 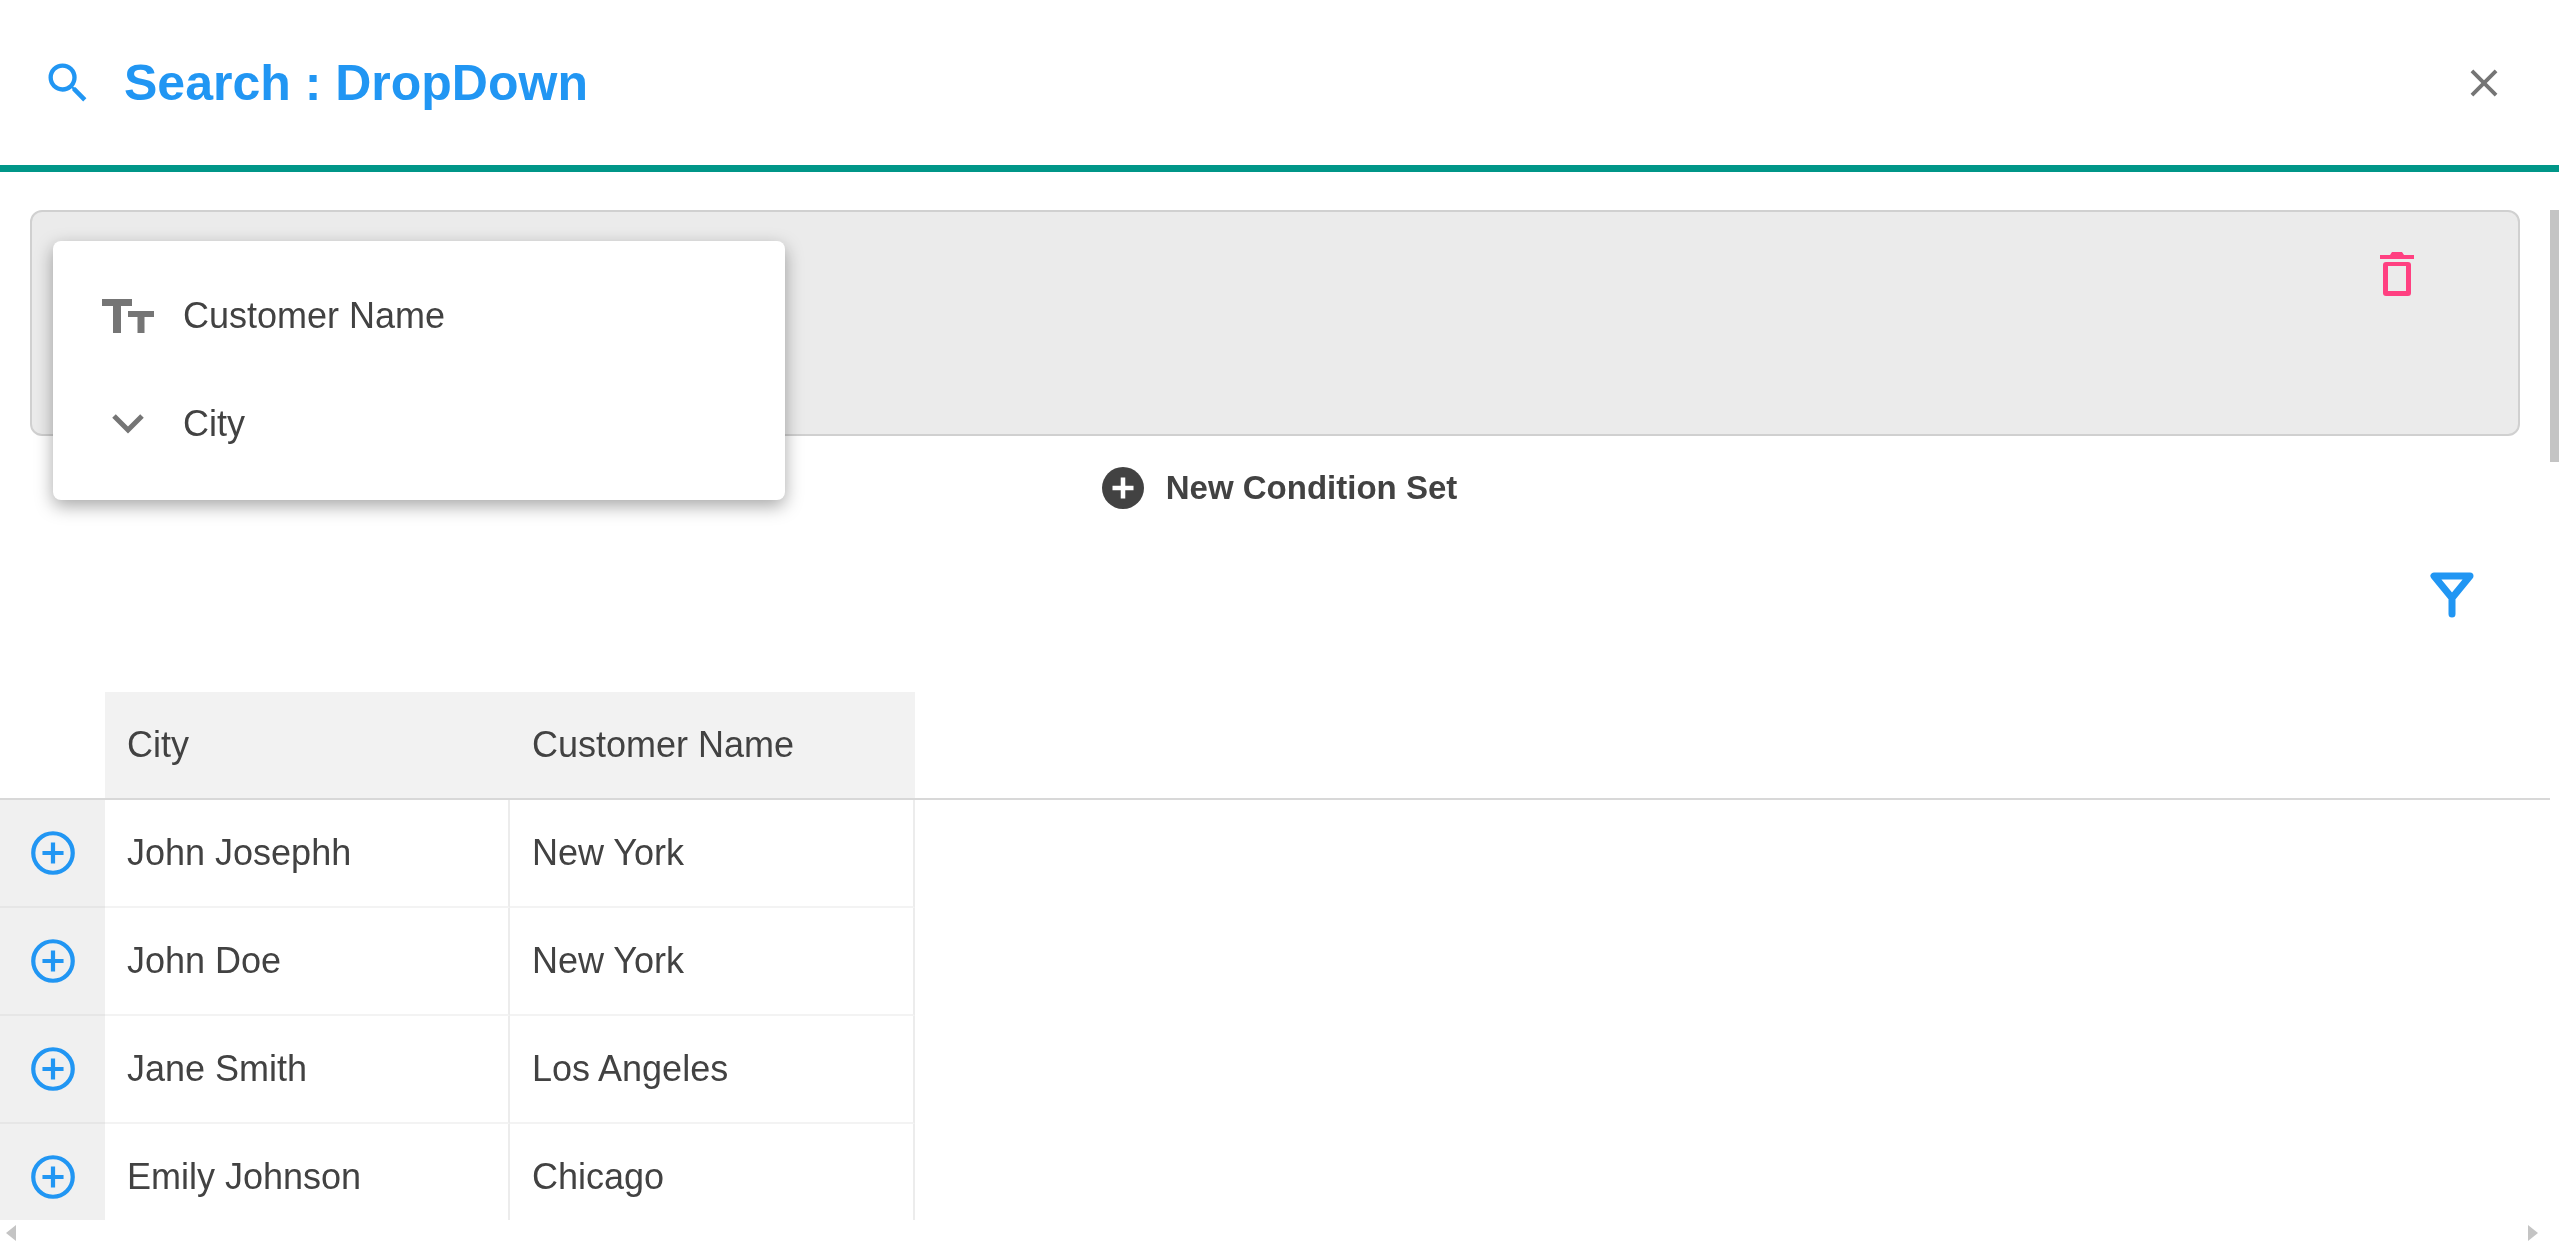 What do you see at coordinates (314, 316) in the screenshot?
I see `menu-item: Customer Name` at bounding box center [314, 316].